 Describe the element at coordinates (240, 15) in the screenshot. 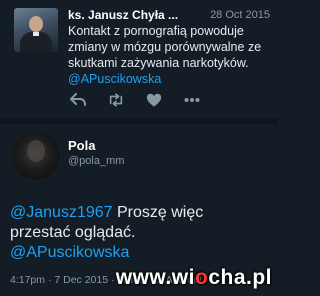

I see `tweet-date: 28 Oct 2015` at that location.